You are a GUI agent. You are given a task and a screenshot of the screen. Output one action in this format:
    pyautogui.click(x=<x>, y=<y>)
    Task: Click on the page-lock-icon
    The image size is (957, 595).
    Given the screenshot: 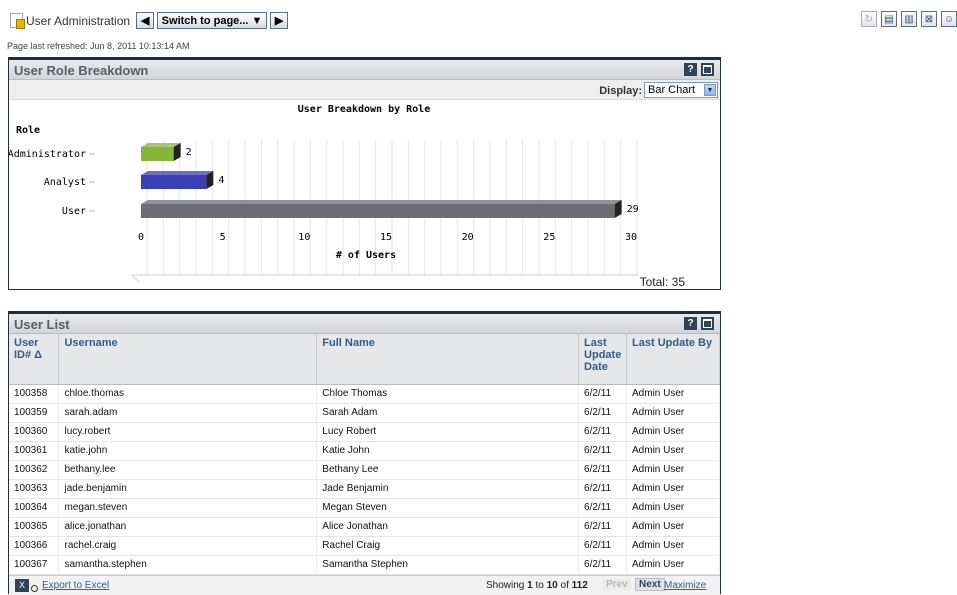 What is the action you would take?
    pyautogui.click(x=17, y=21)
    